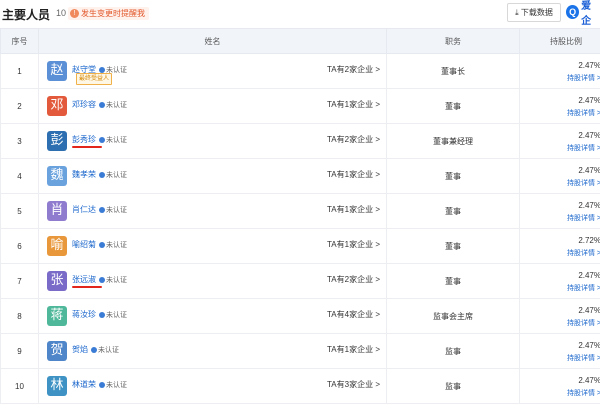  Describe the element at coordinates (20, 71) in the screenshot. I see `row-number: 1` at that location.